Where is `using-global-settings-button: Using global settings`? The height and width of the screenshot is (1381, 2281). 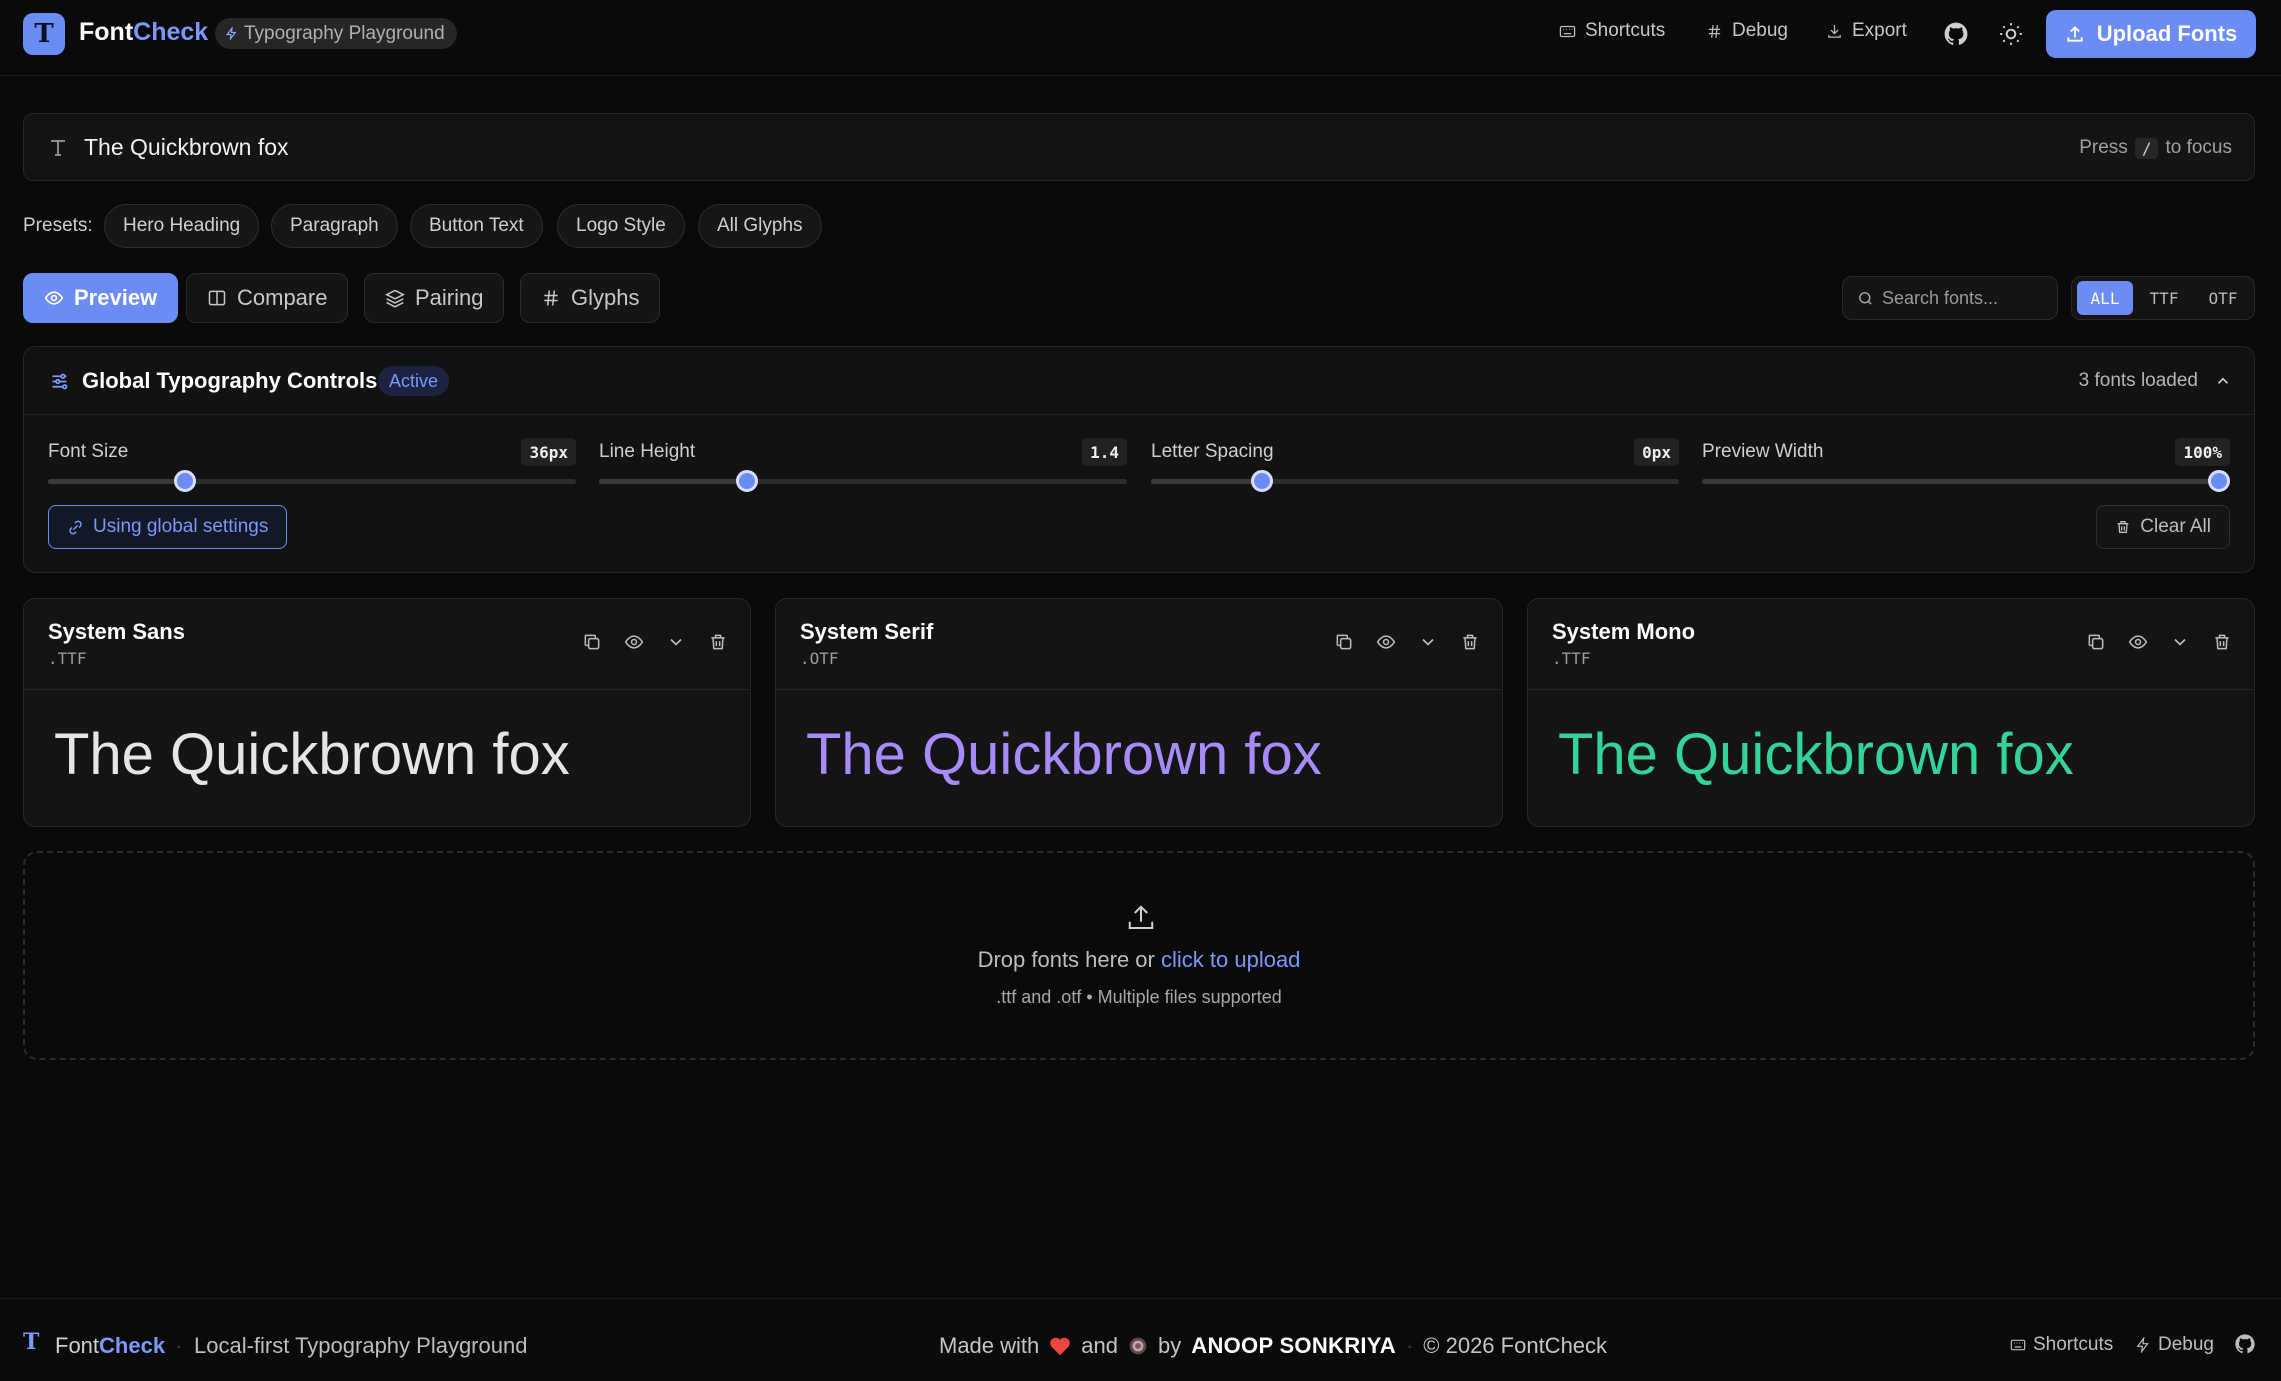
using-global-settings-button: Using global settings is located at coordinates (168, 527).